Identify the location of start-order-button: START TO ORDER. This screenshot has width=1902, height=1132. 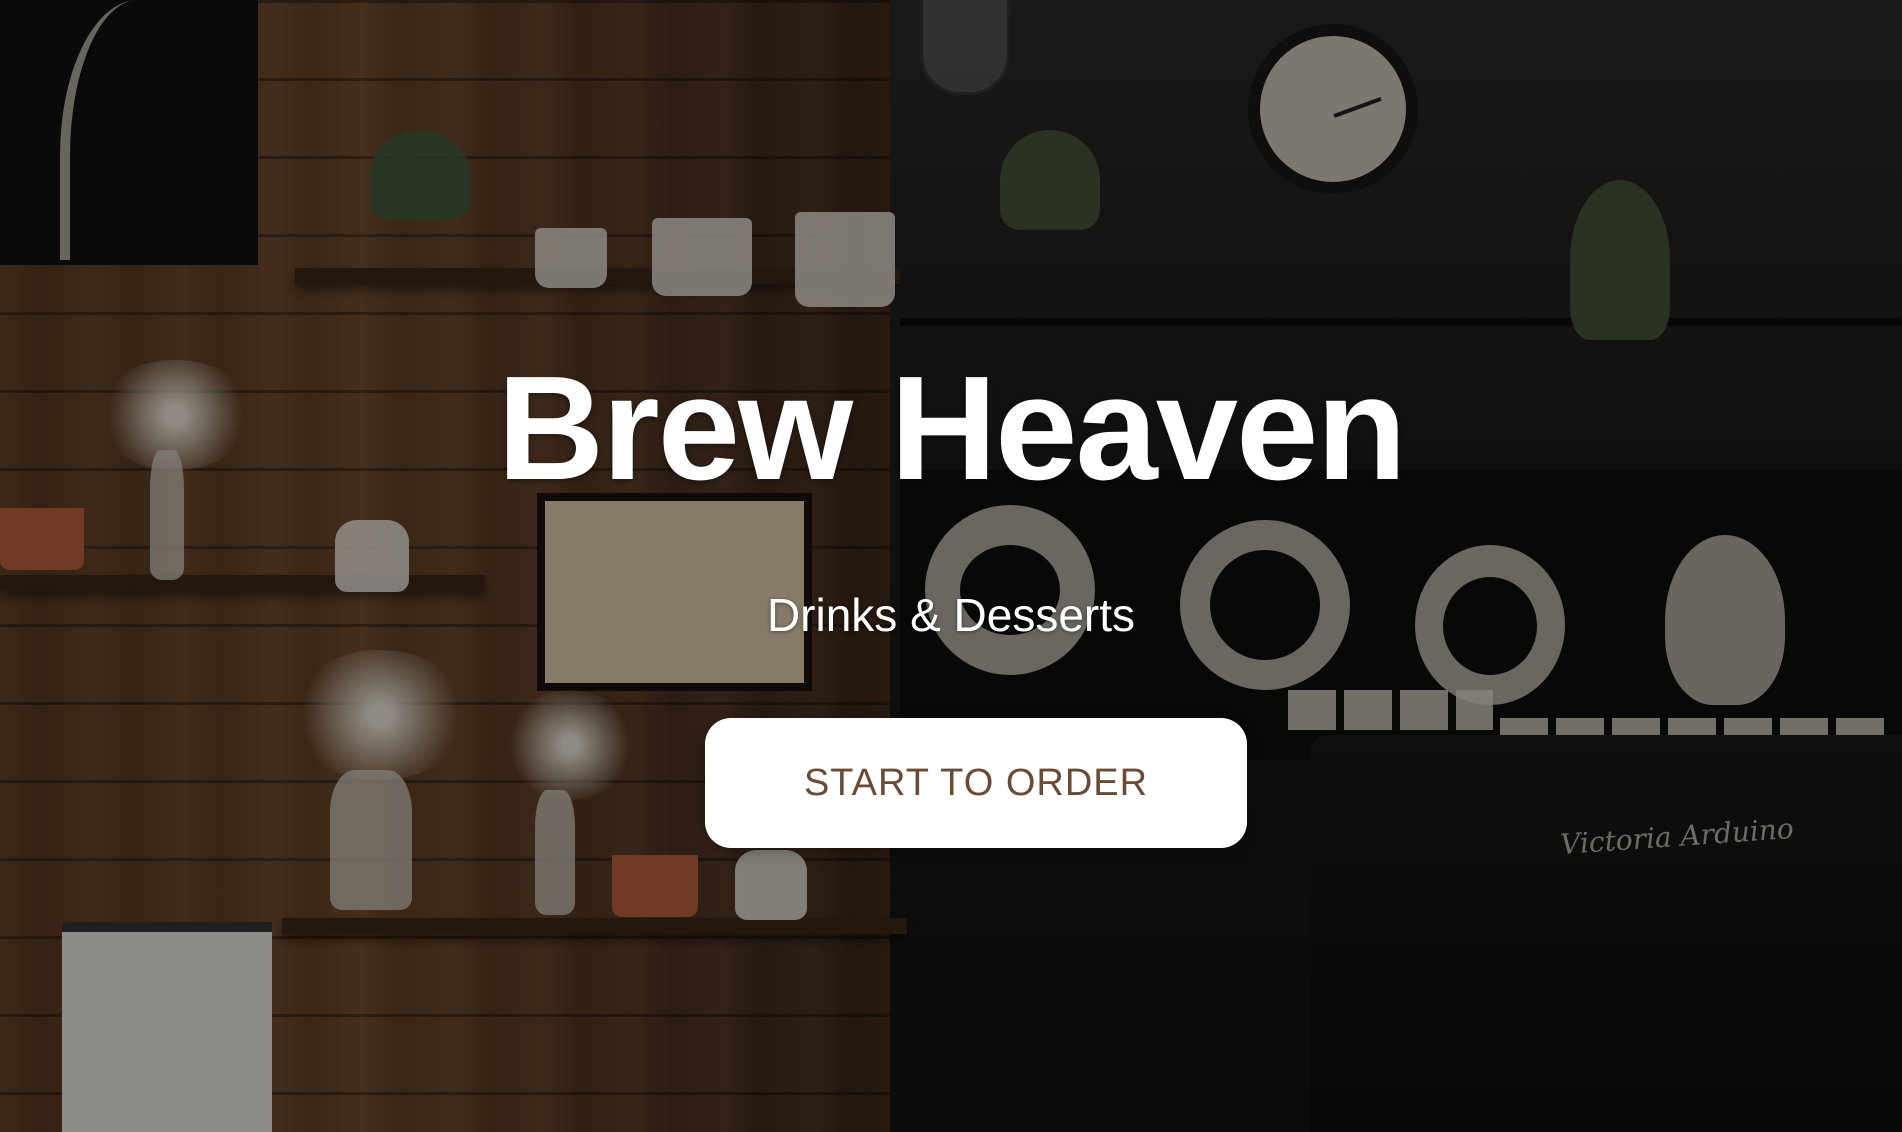
(976, 783).